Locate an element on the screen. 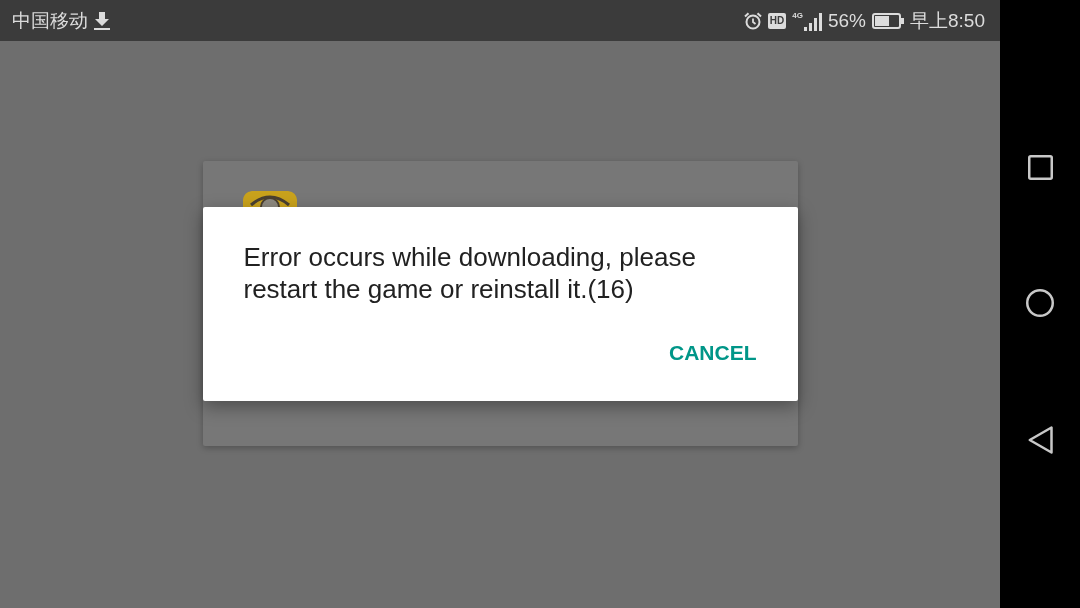 The width and height of the screenshot is (1080, 608). home-icon is located at coordinates (1040, 302).